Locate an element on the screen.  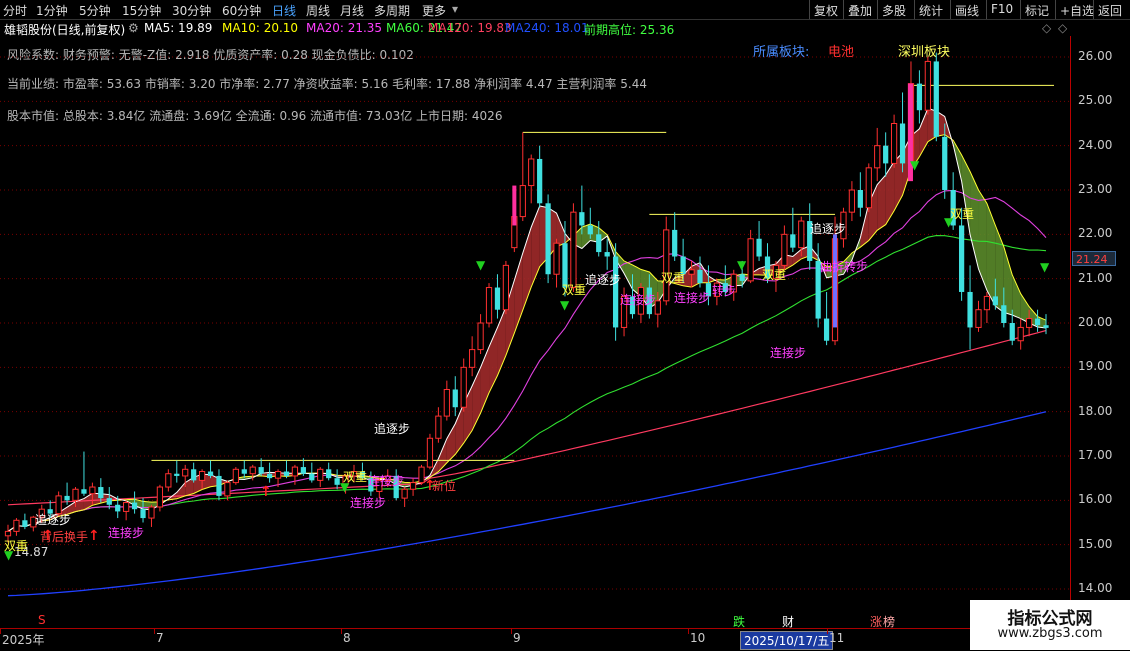
ma5-value: MA5: 19.89 is located at coordinates (178, 28).